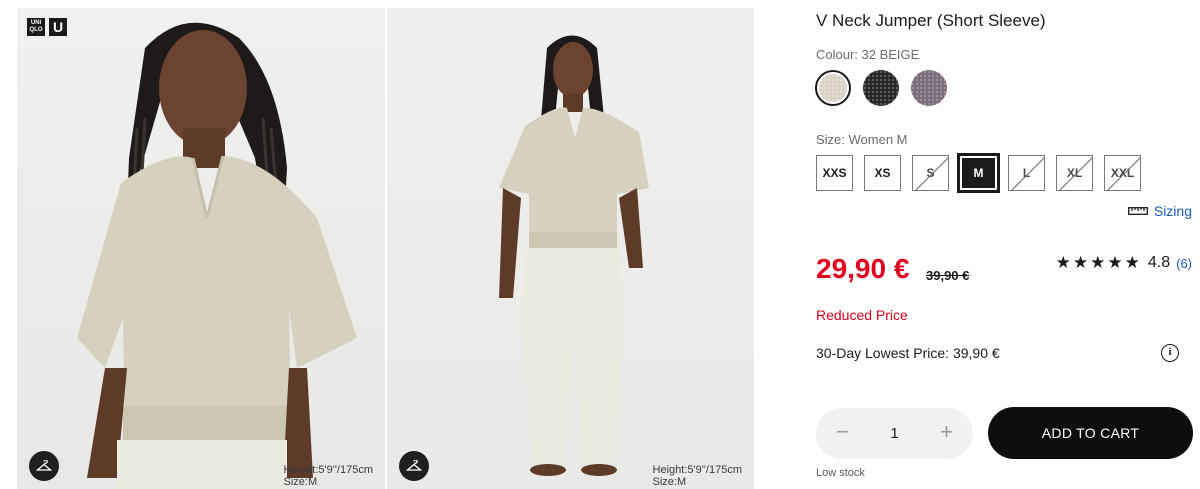 The width and height of the screenshot is (1200, 489). What do you see at coordinates (1159, 262) in the screenshot?
I see `rating-score: 4.8` at bounding box center [1159, 262].